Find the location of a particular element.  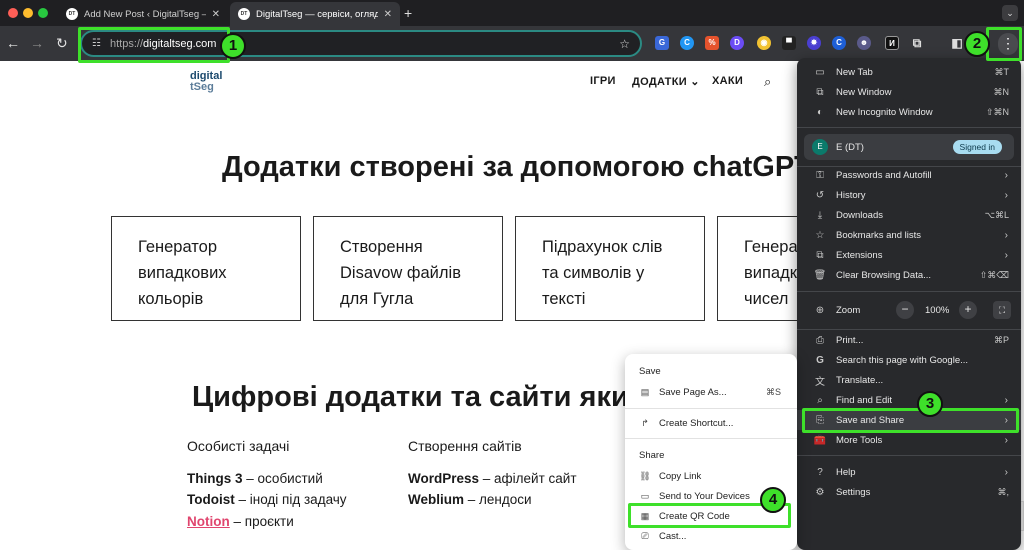

side-panel-icon: ◧ is located at coordinates (957, 43).